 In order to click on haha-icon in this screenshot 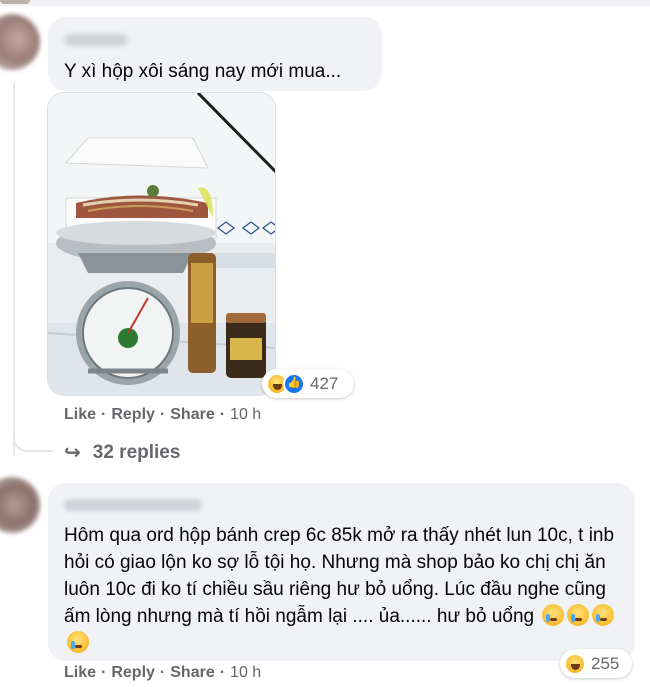, I will do `click(575, 663)`.